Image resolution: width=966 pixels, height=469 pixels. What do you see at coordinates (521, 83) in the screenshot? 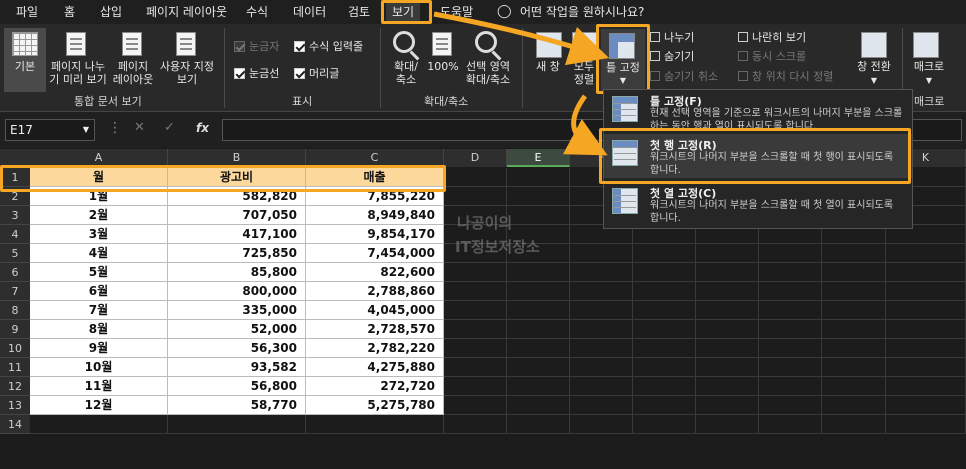
I see `annotation-arrows` at bounding box center [521, 83].